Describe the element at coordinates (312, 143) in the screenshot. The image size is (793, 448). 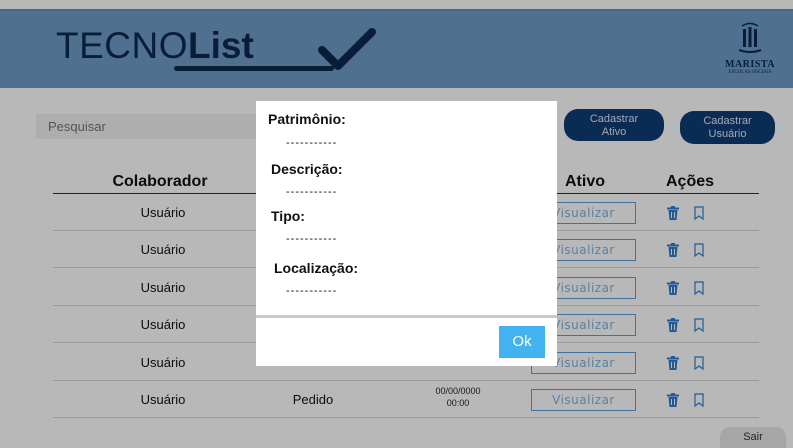
I see `patrimonio-value: -----------` at that location.